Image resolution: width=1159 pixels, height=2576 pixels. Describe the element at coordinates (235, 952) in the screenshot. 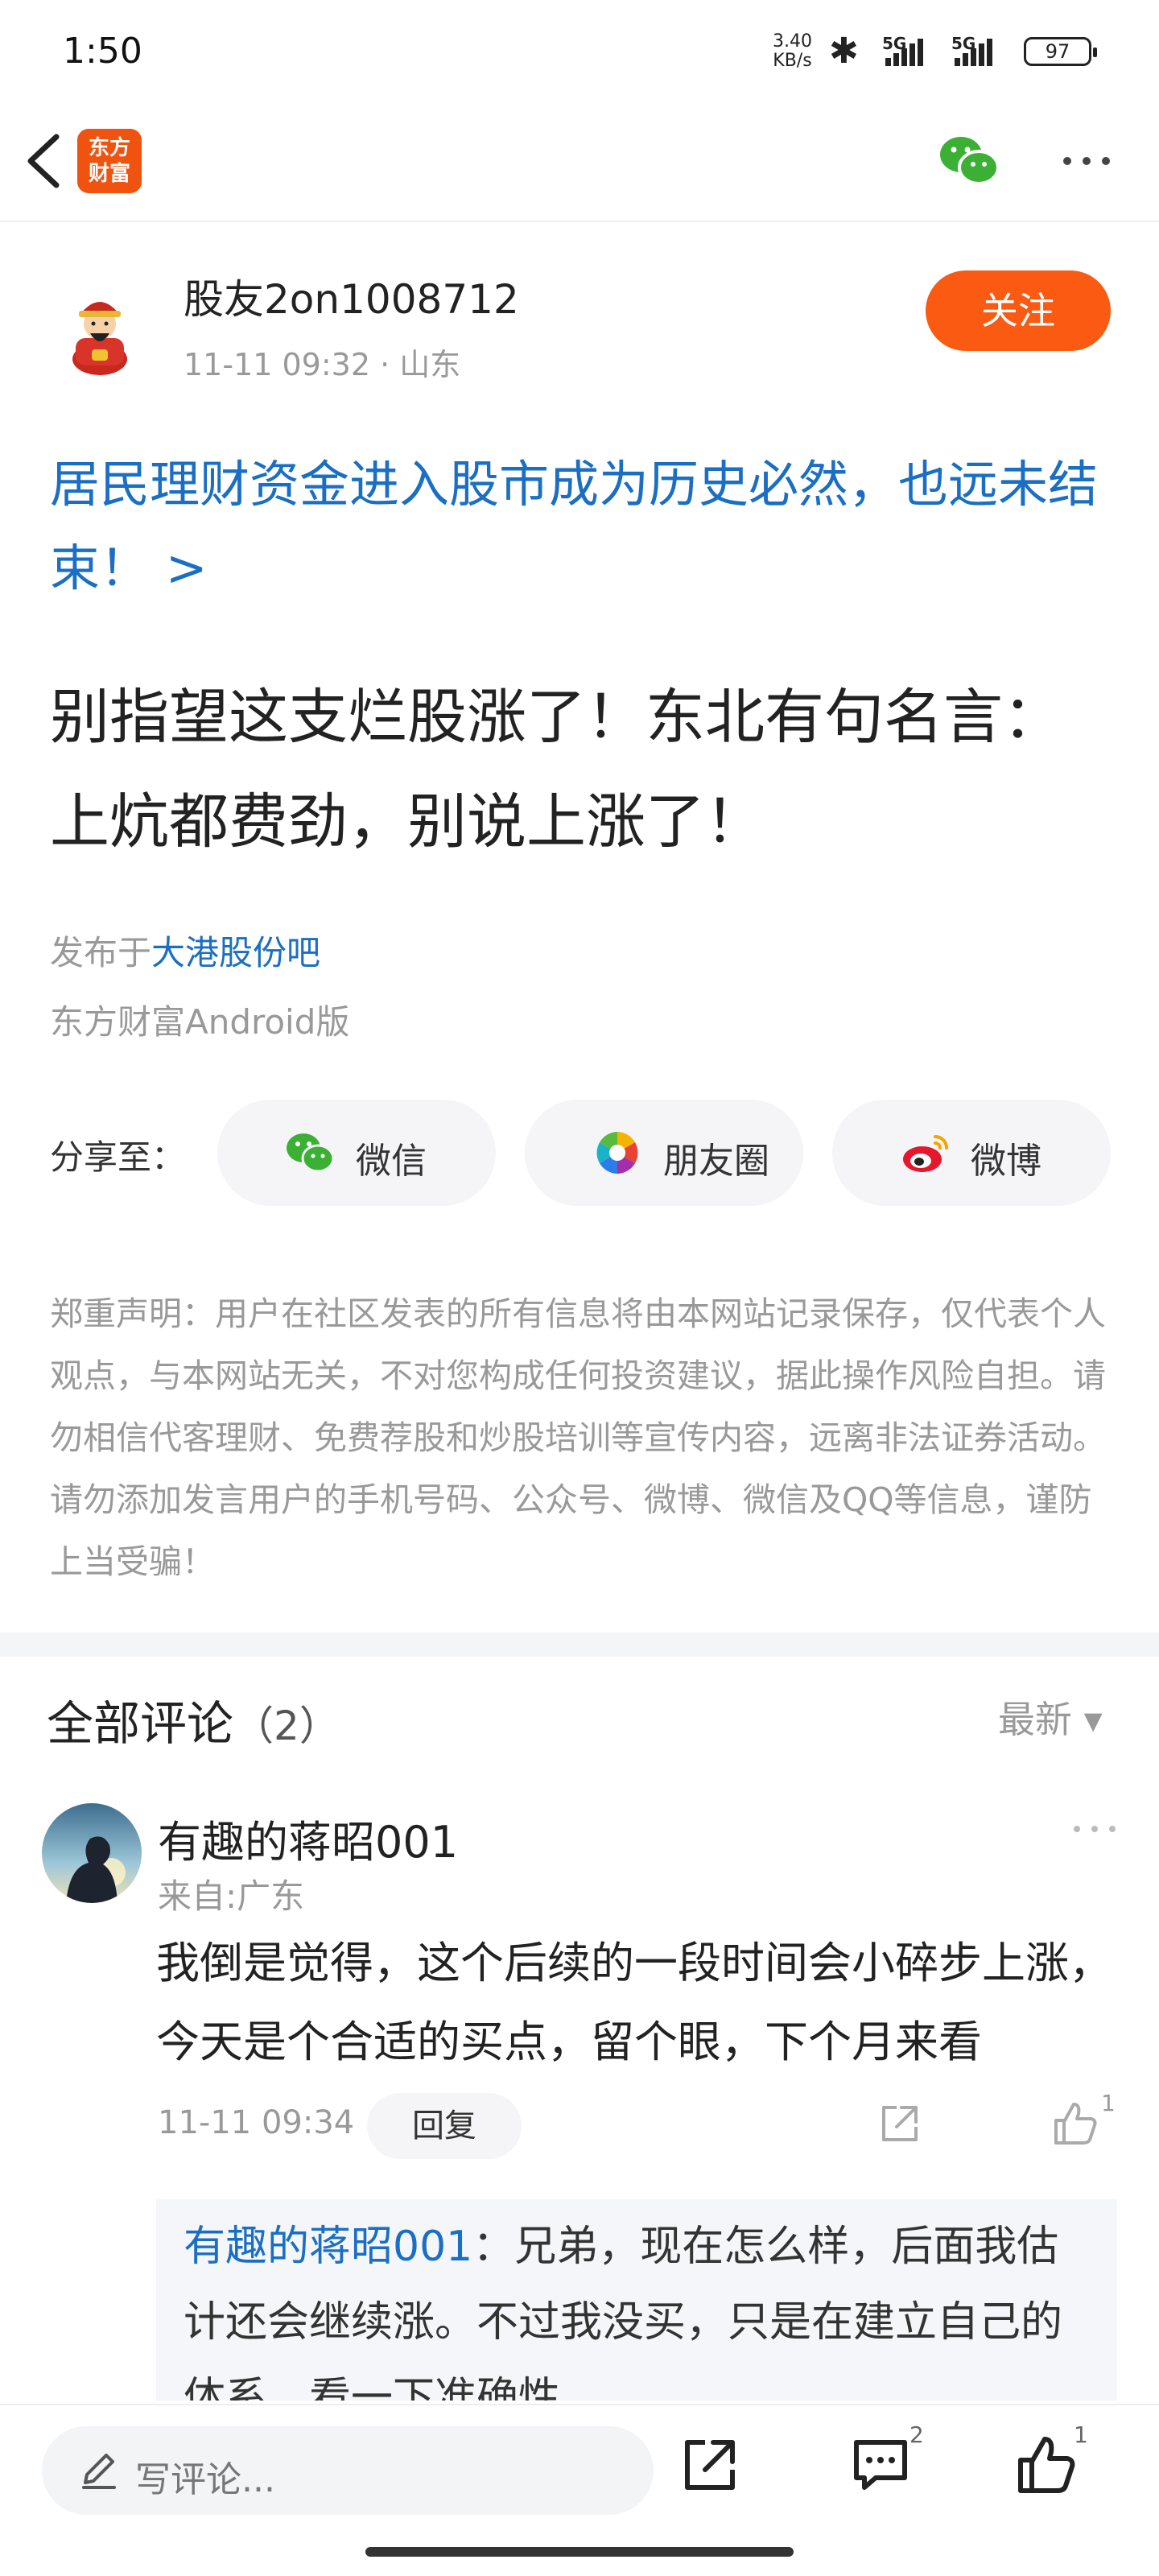

I see `bar-link: 大港股份吧` at that location.